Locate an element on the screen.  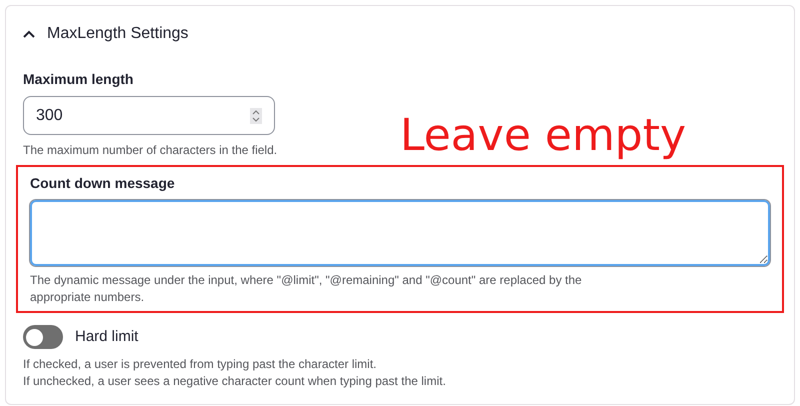
number-field: 300 is located at coordinates (149, 115).